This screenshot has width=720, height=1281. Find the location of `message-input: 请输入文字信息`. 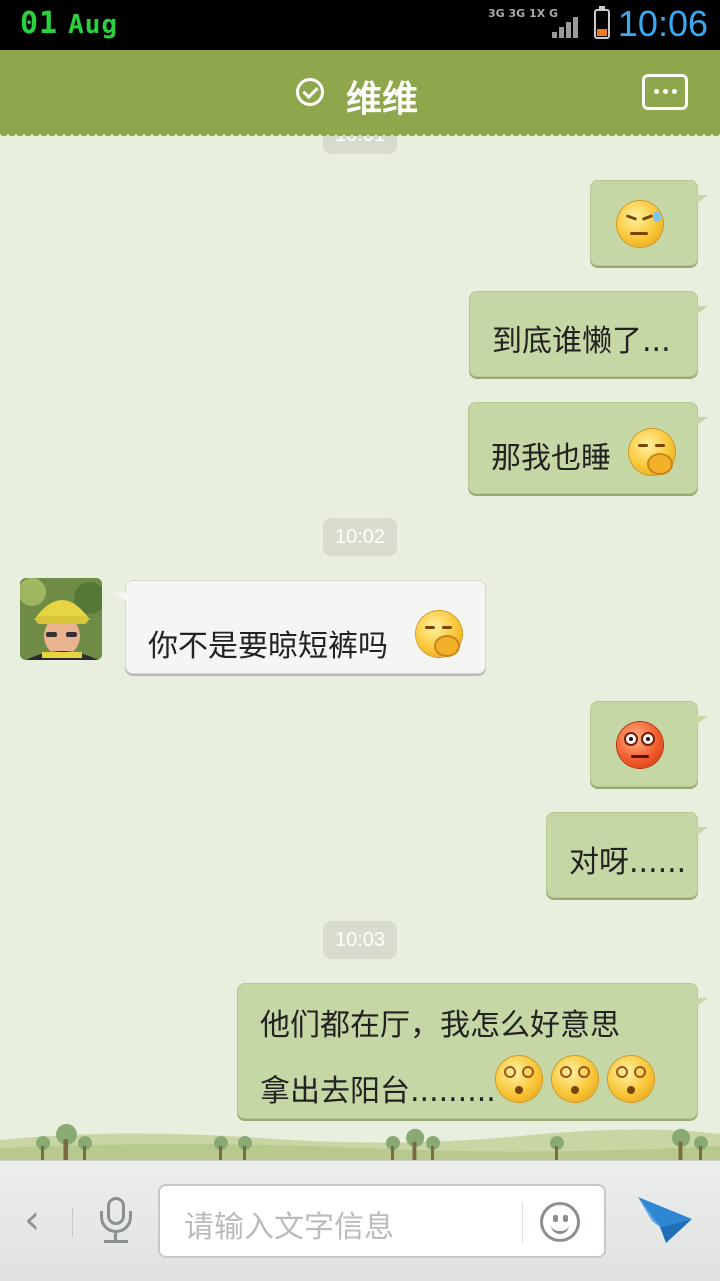

message-input: 请输入文字信息 is located at coordinates (382, 1221).